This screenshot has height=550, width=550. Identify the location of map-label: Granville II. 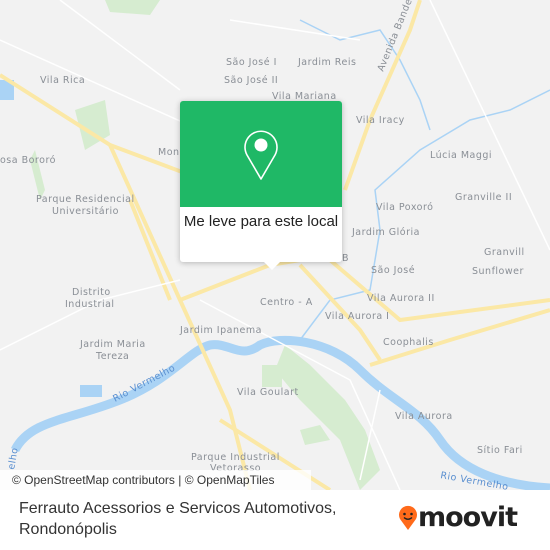
(483, 197).